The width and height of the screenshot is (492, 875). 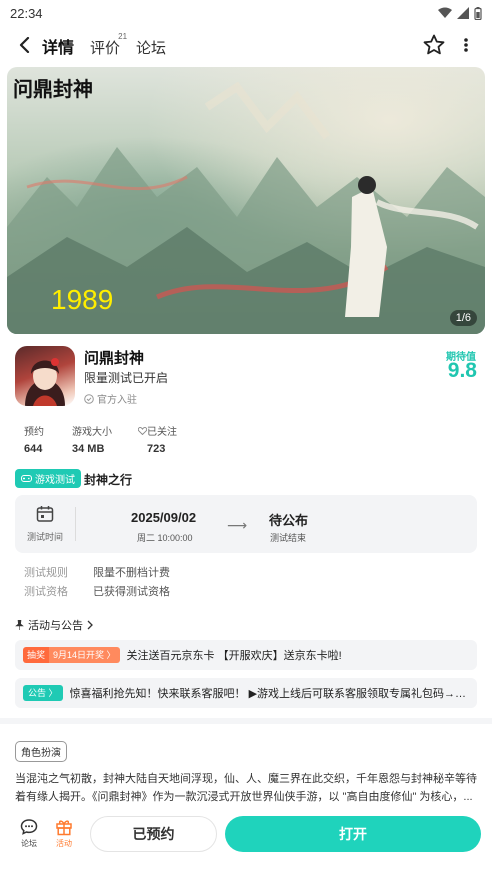 What do you see at coordinates (19, 625) in the screenshot?
I see `pin-icon` at bounding box center [19, 625].